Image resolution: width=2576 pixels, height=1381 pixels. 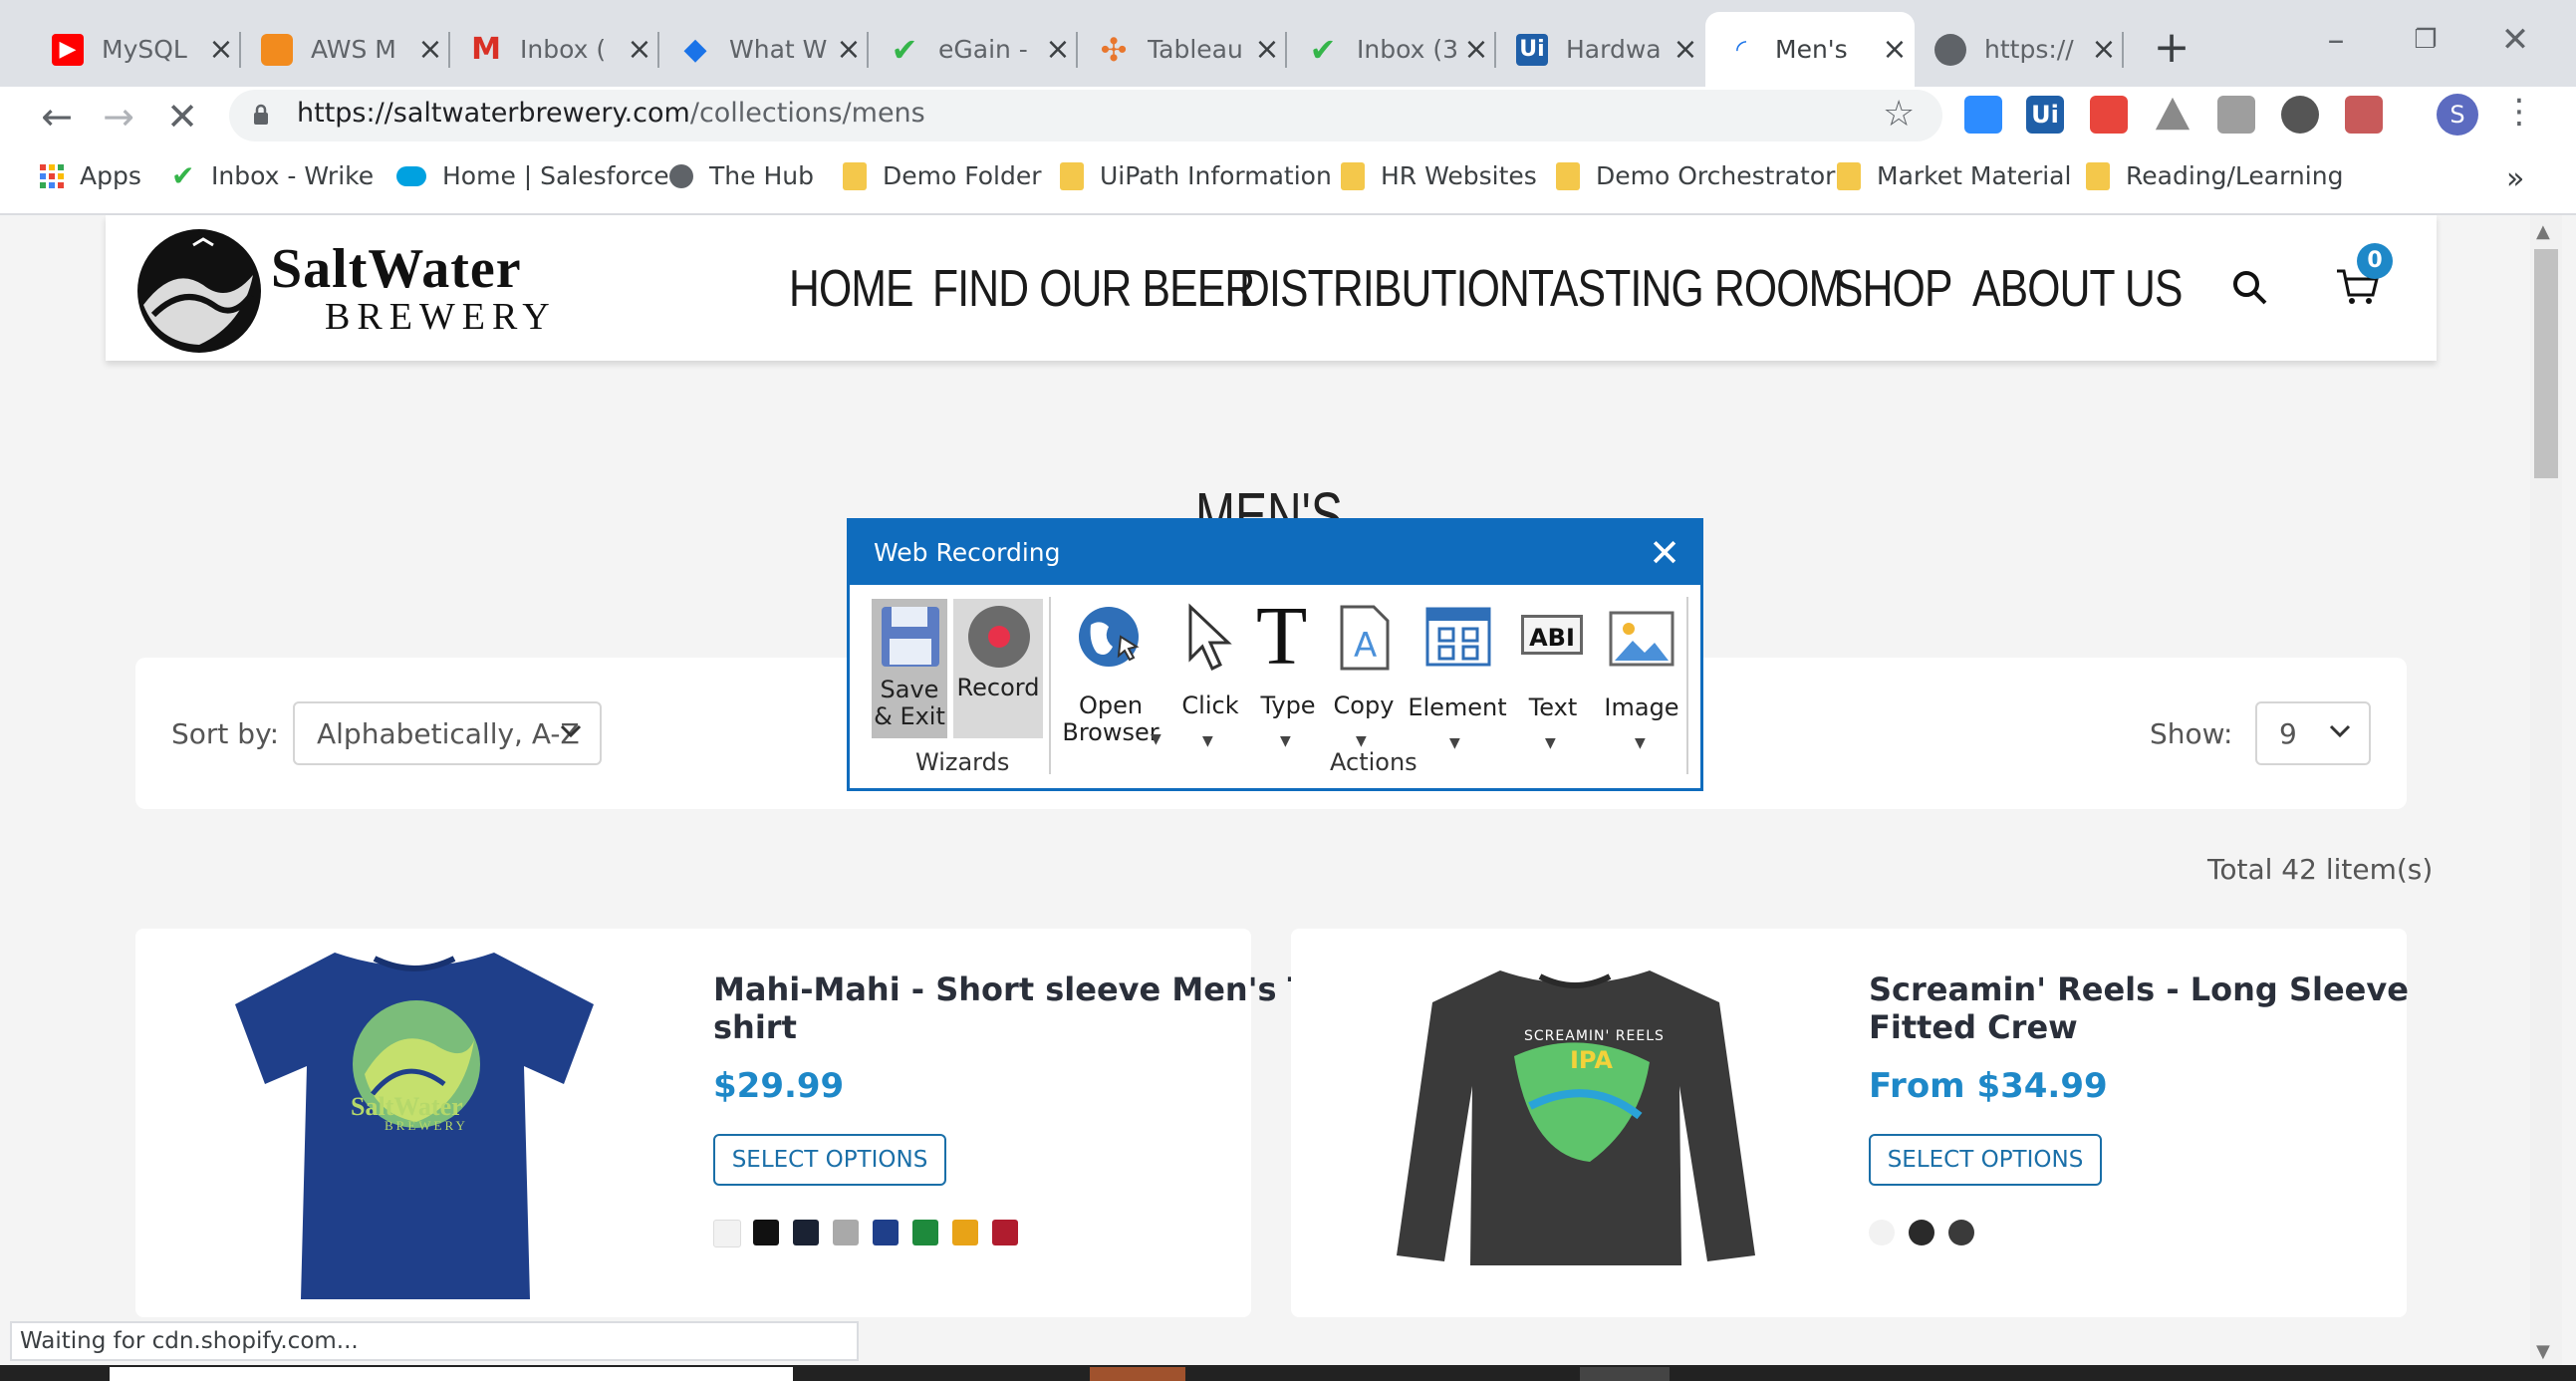 What do you see at coordinates (1641, 677) in the screenshot?
I see `image-button: Image ▼` at bounding box center [1641, 677].